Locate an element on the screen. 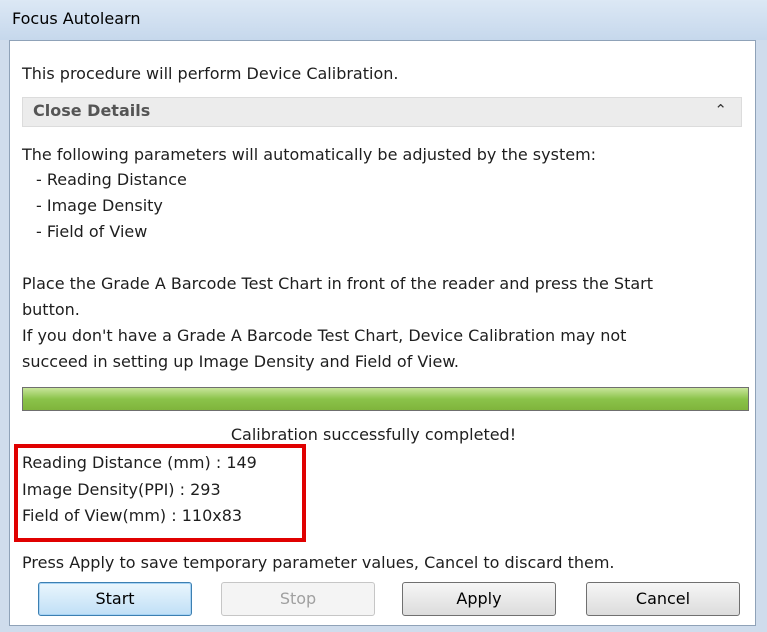 The width and height of the screenshot is (767, 632). window-title: Focus Autolearn is located at coordinates (76, 18).